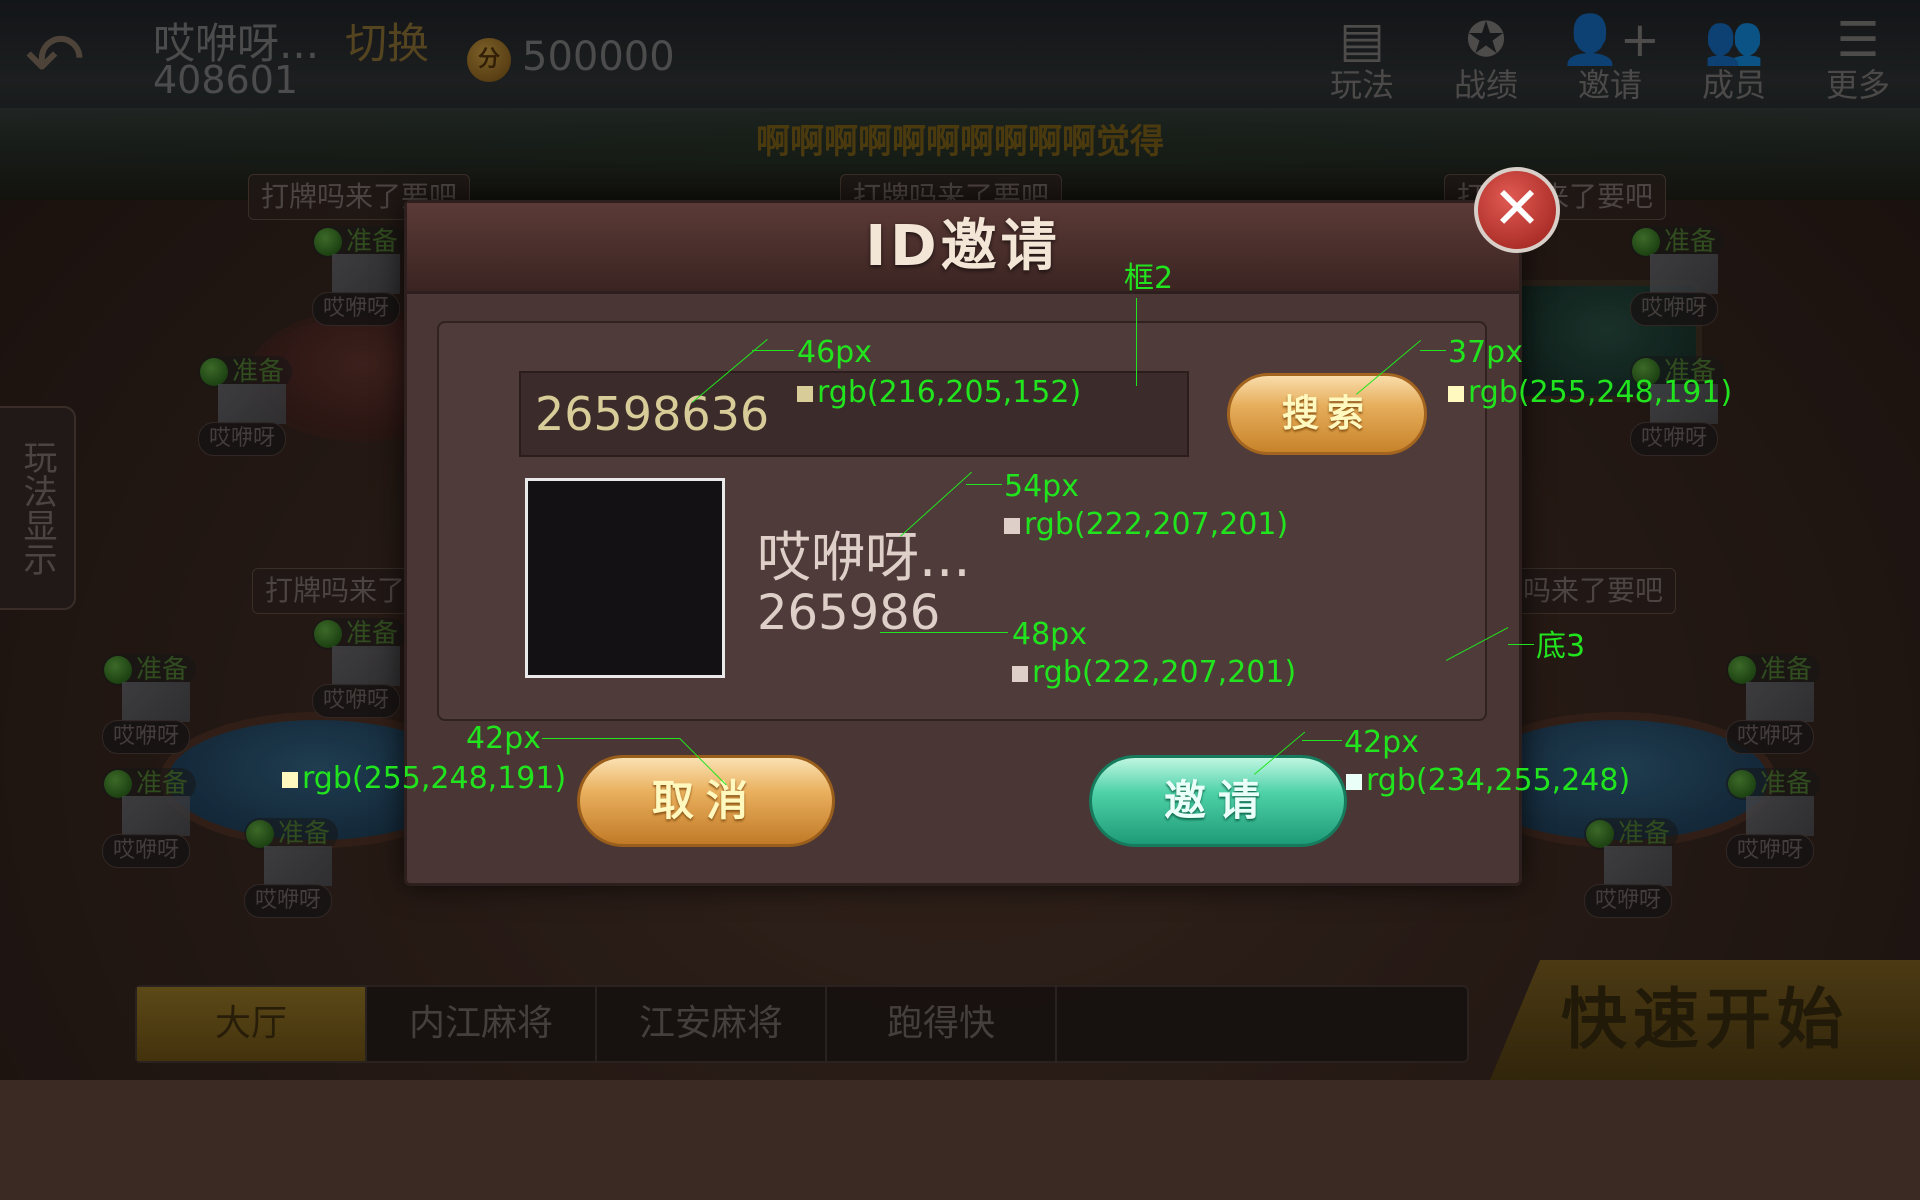  I want to click on invite-button: 邀请, so click(1218, 801).